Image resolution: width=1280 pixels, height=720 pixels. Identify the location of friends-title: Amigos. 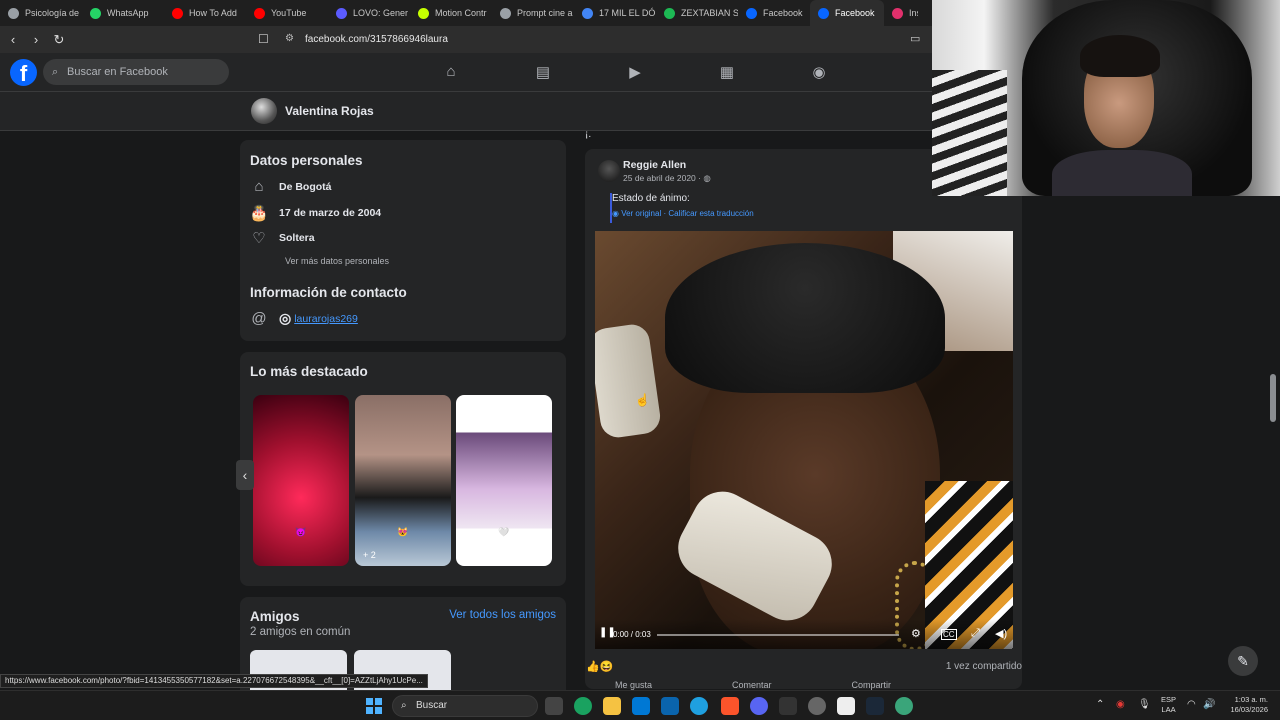
(275, 616).